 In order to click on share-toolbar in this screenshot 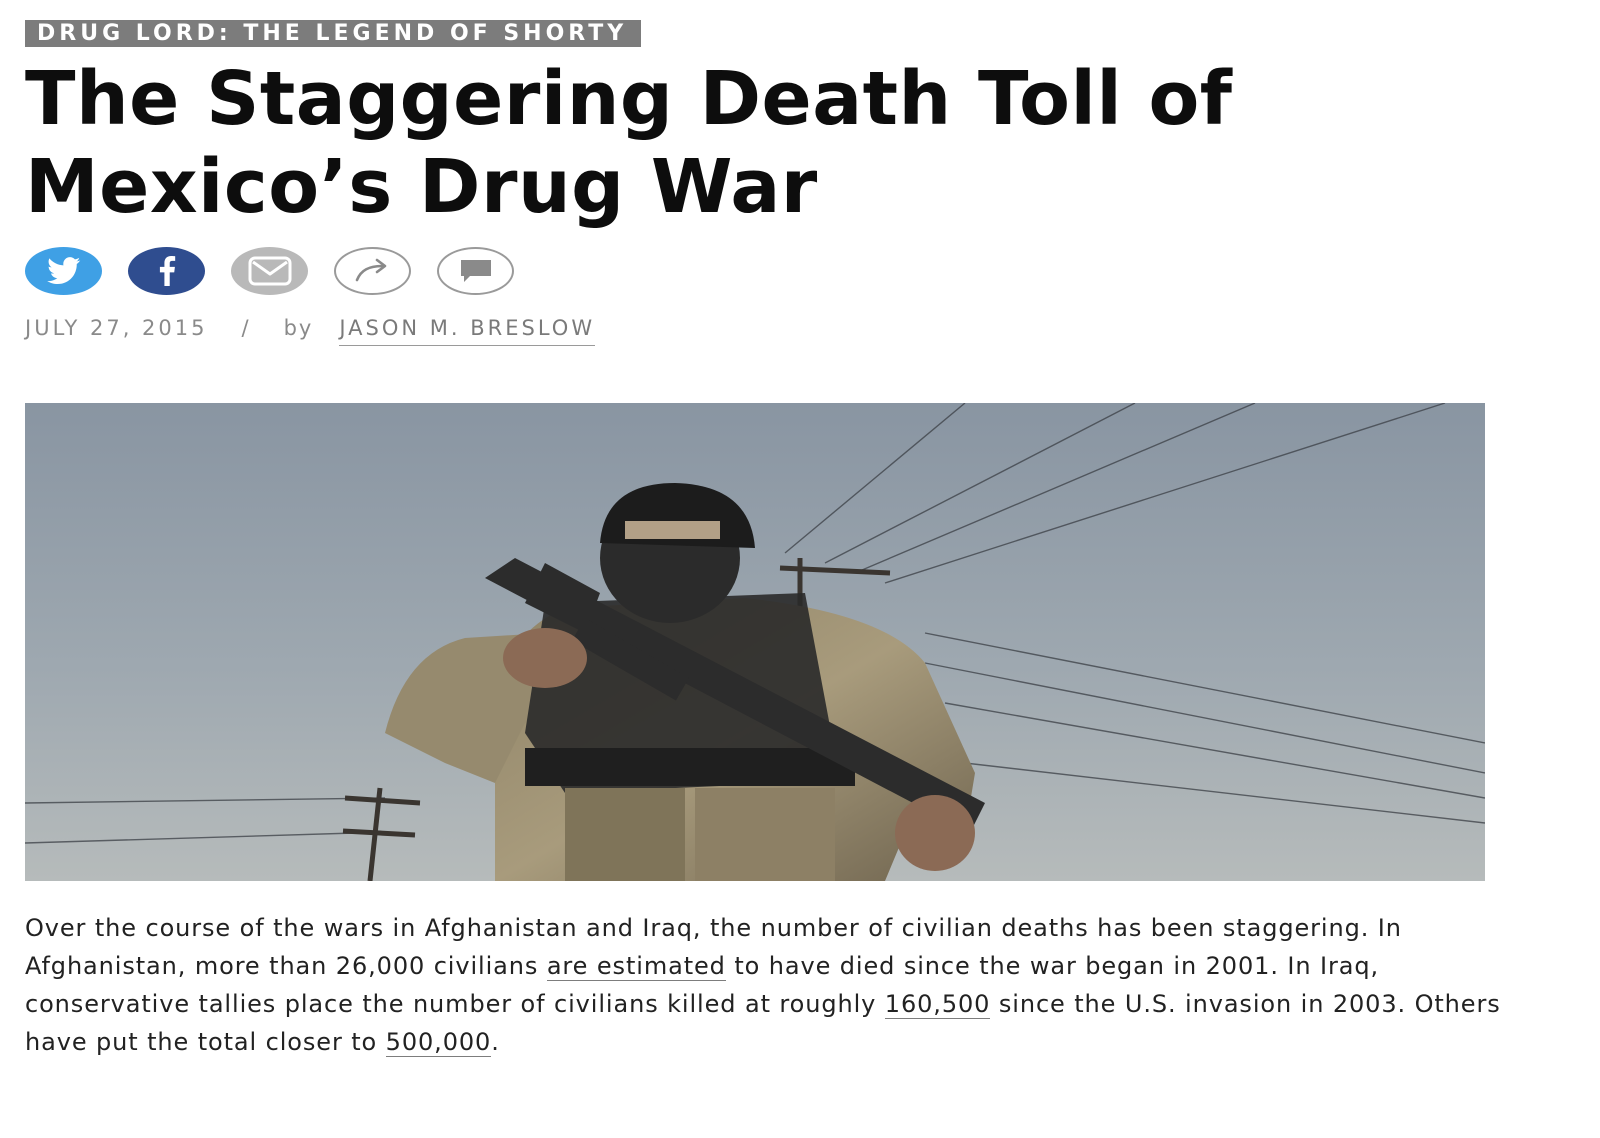, I will do `click(282, 271)`.